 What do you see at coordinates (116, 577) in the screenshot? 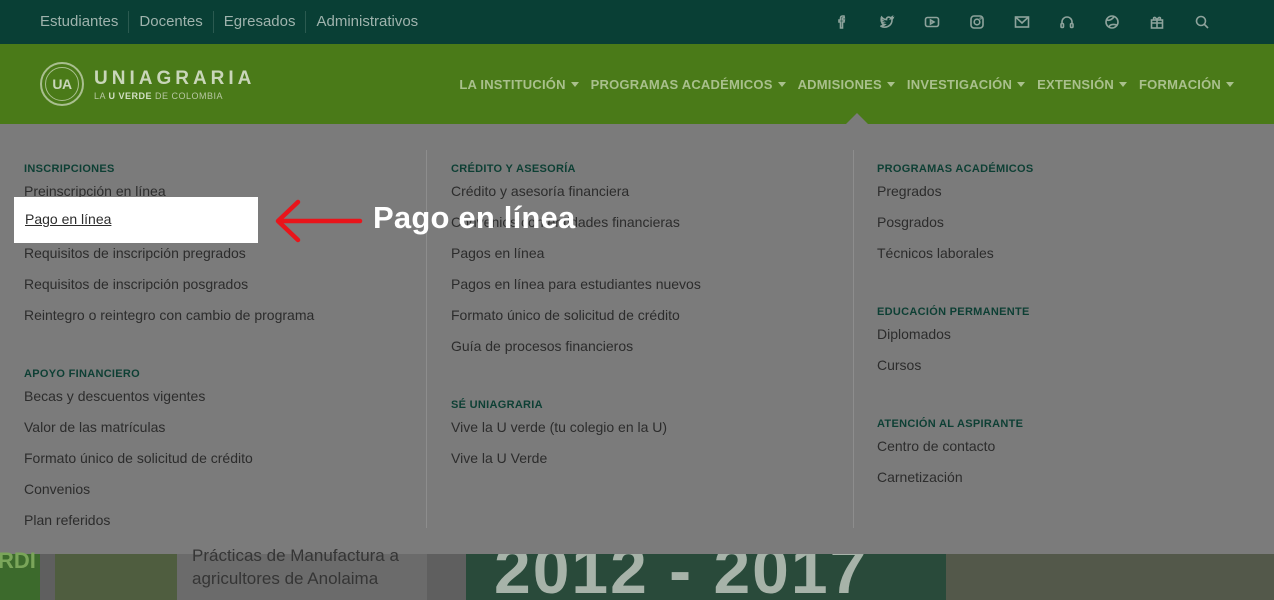
I see `news-thumbnail` at bounding box center [116, 577].